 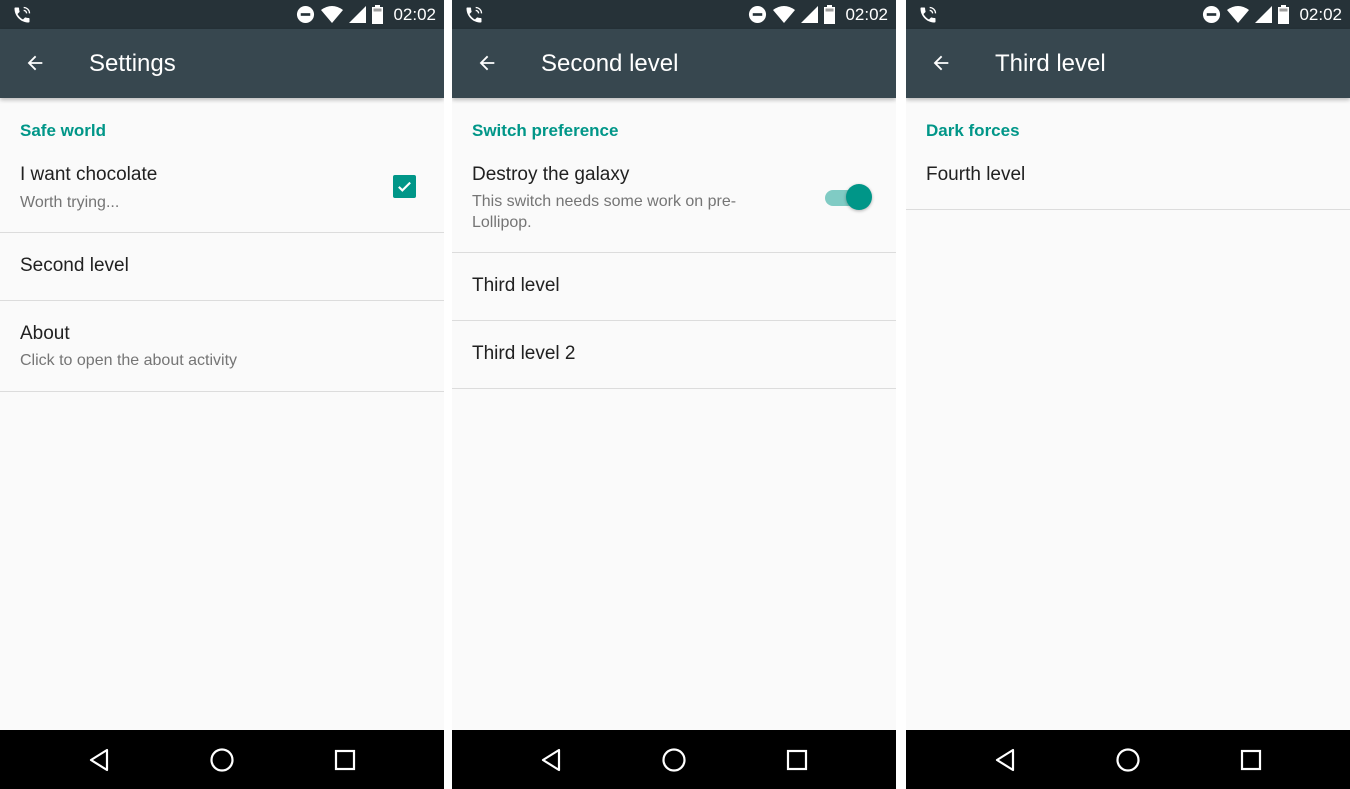 What do you see at coordinates (674, 355) in the screenshot?
I see `pref-third-level-2: Third level 2` at bounding box center [674, 355].